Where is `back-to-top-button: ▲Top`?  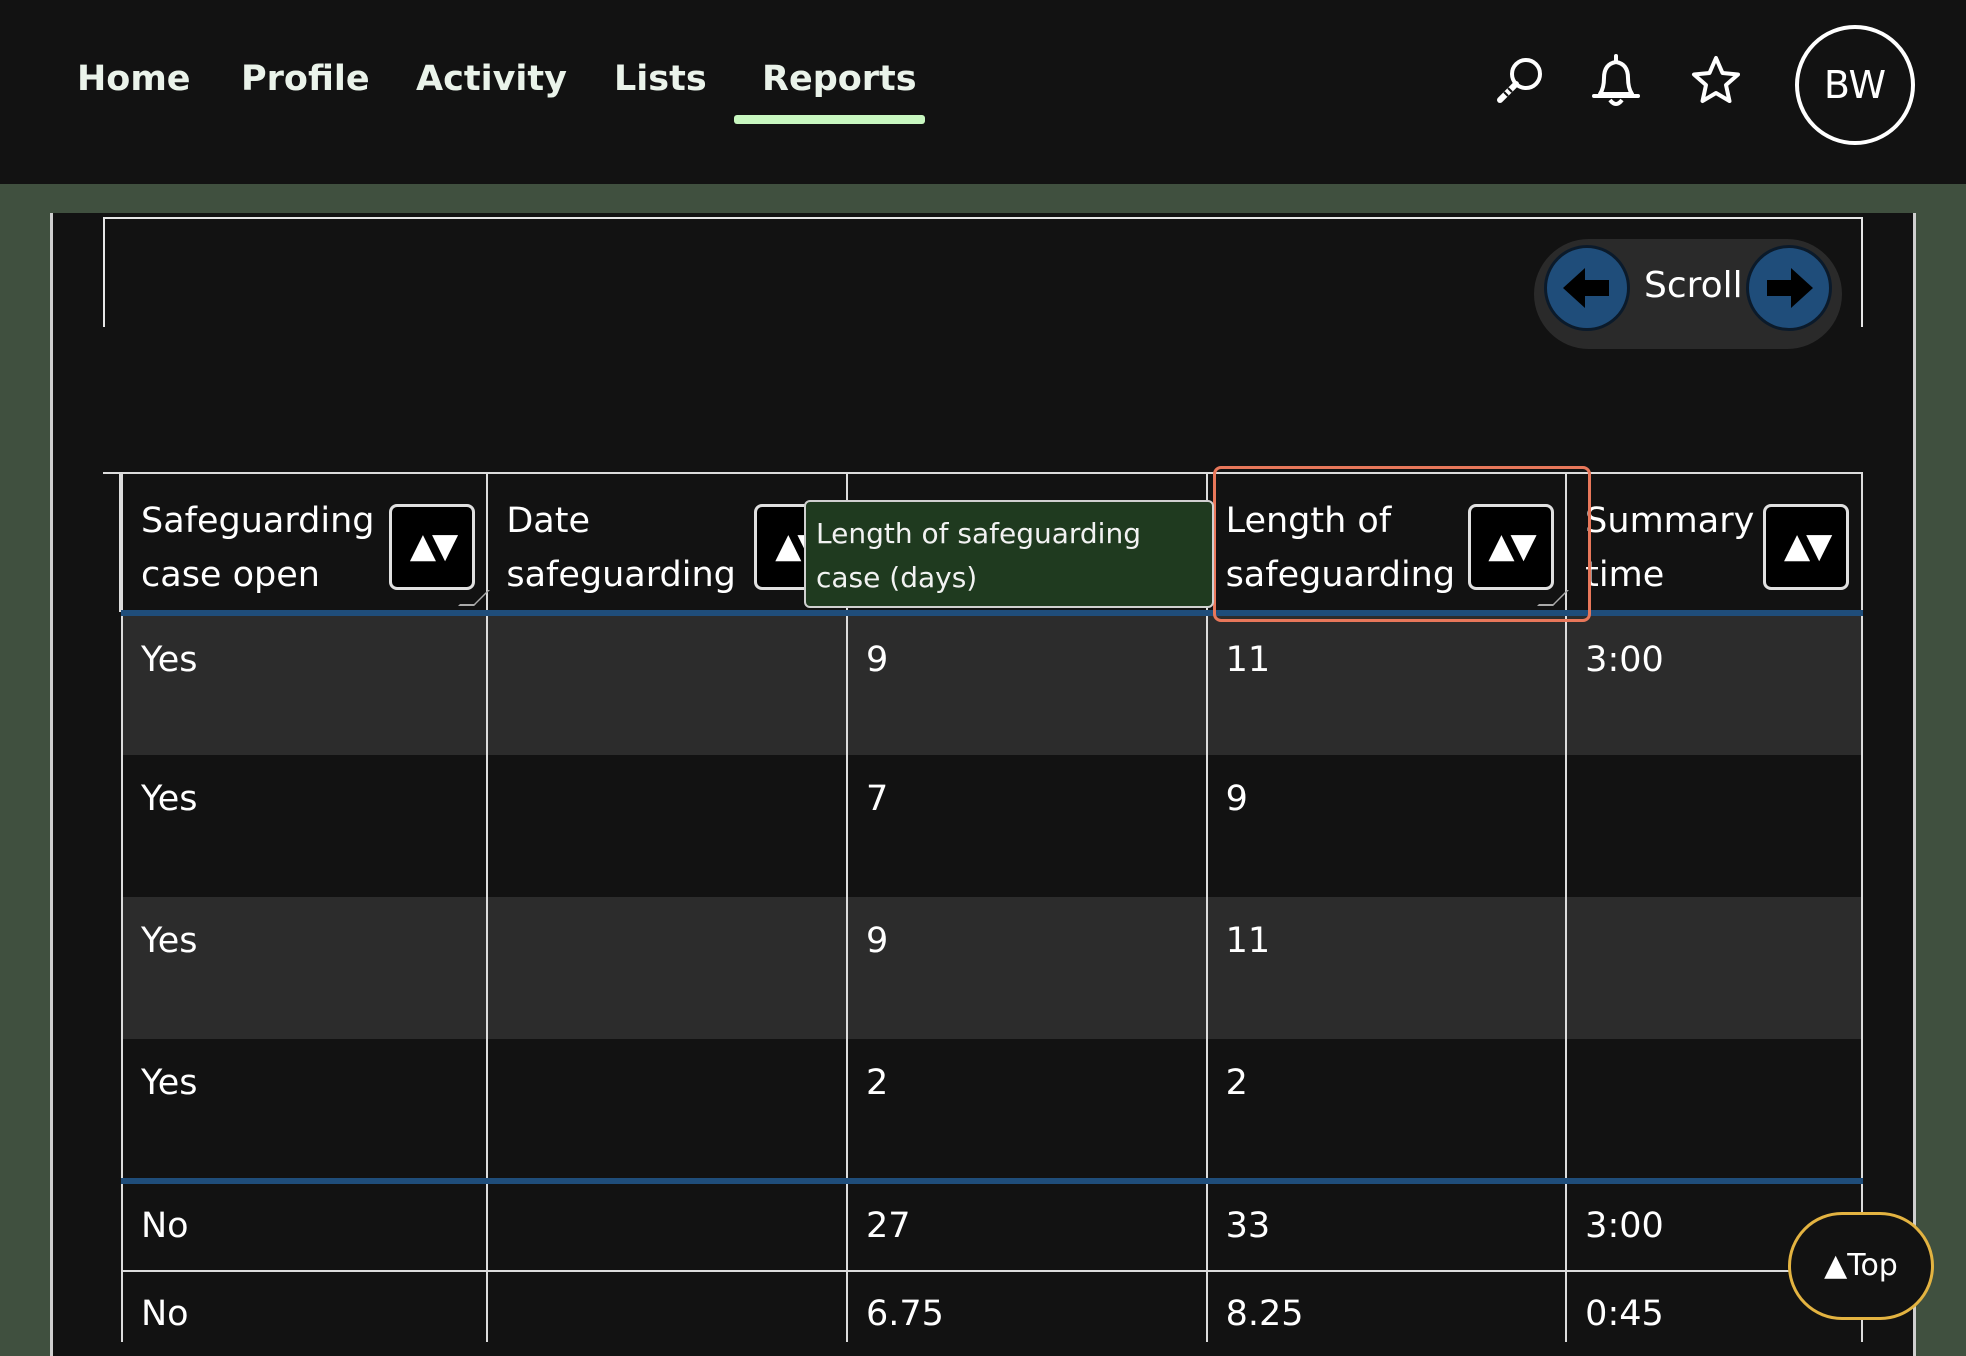
back-to-top-button: ▲Top is located at coordinates (1861, 1266).